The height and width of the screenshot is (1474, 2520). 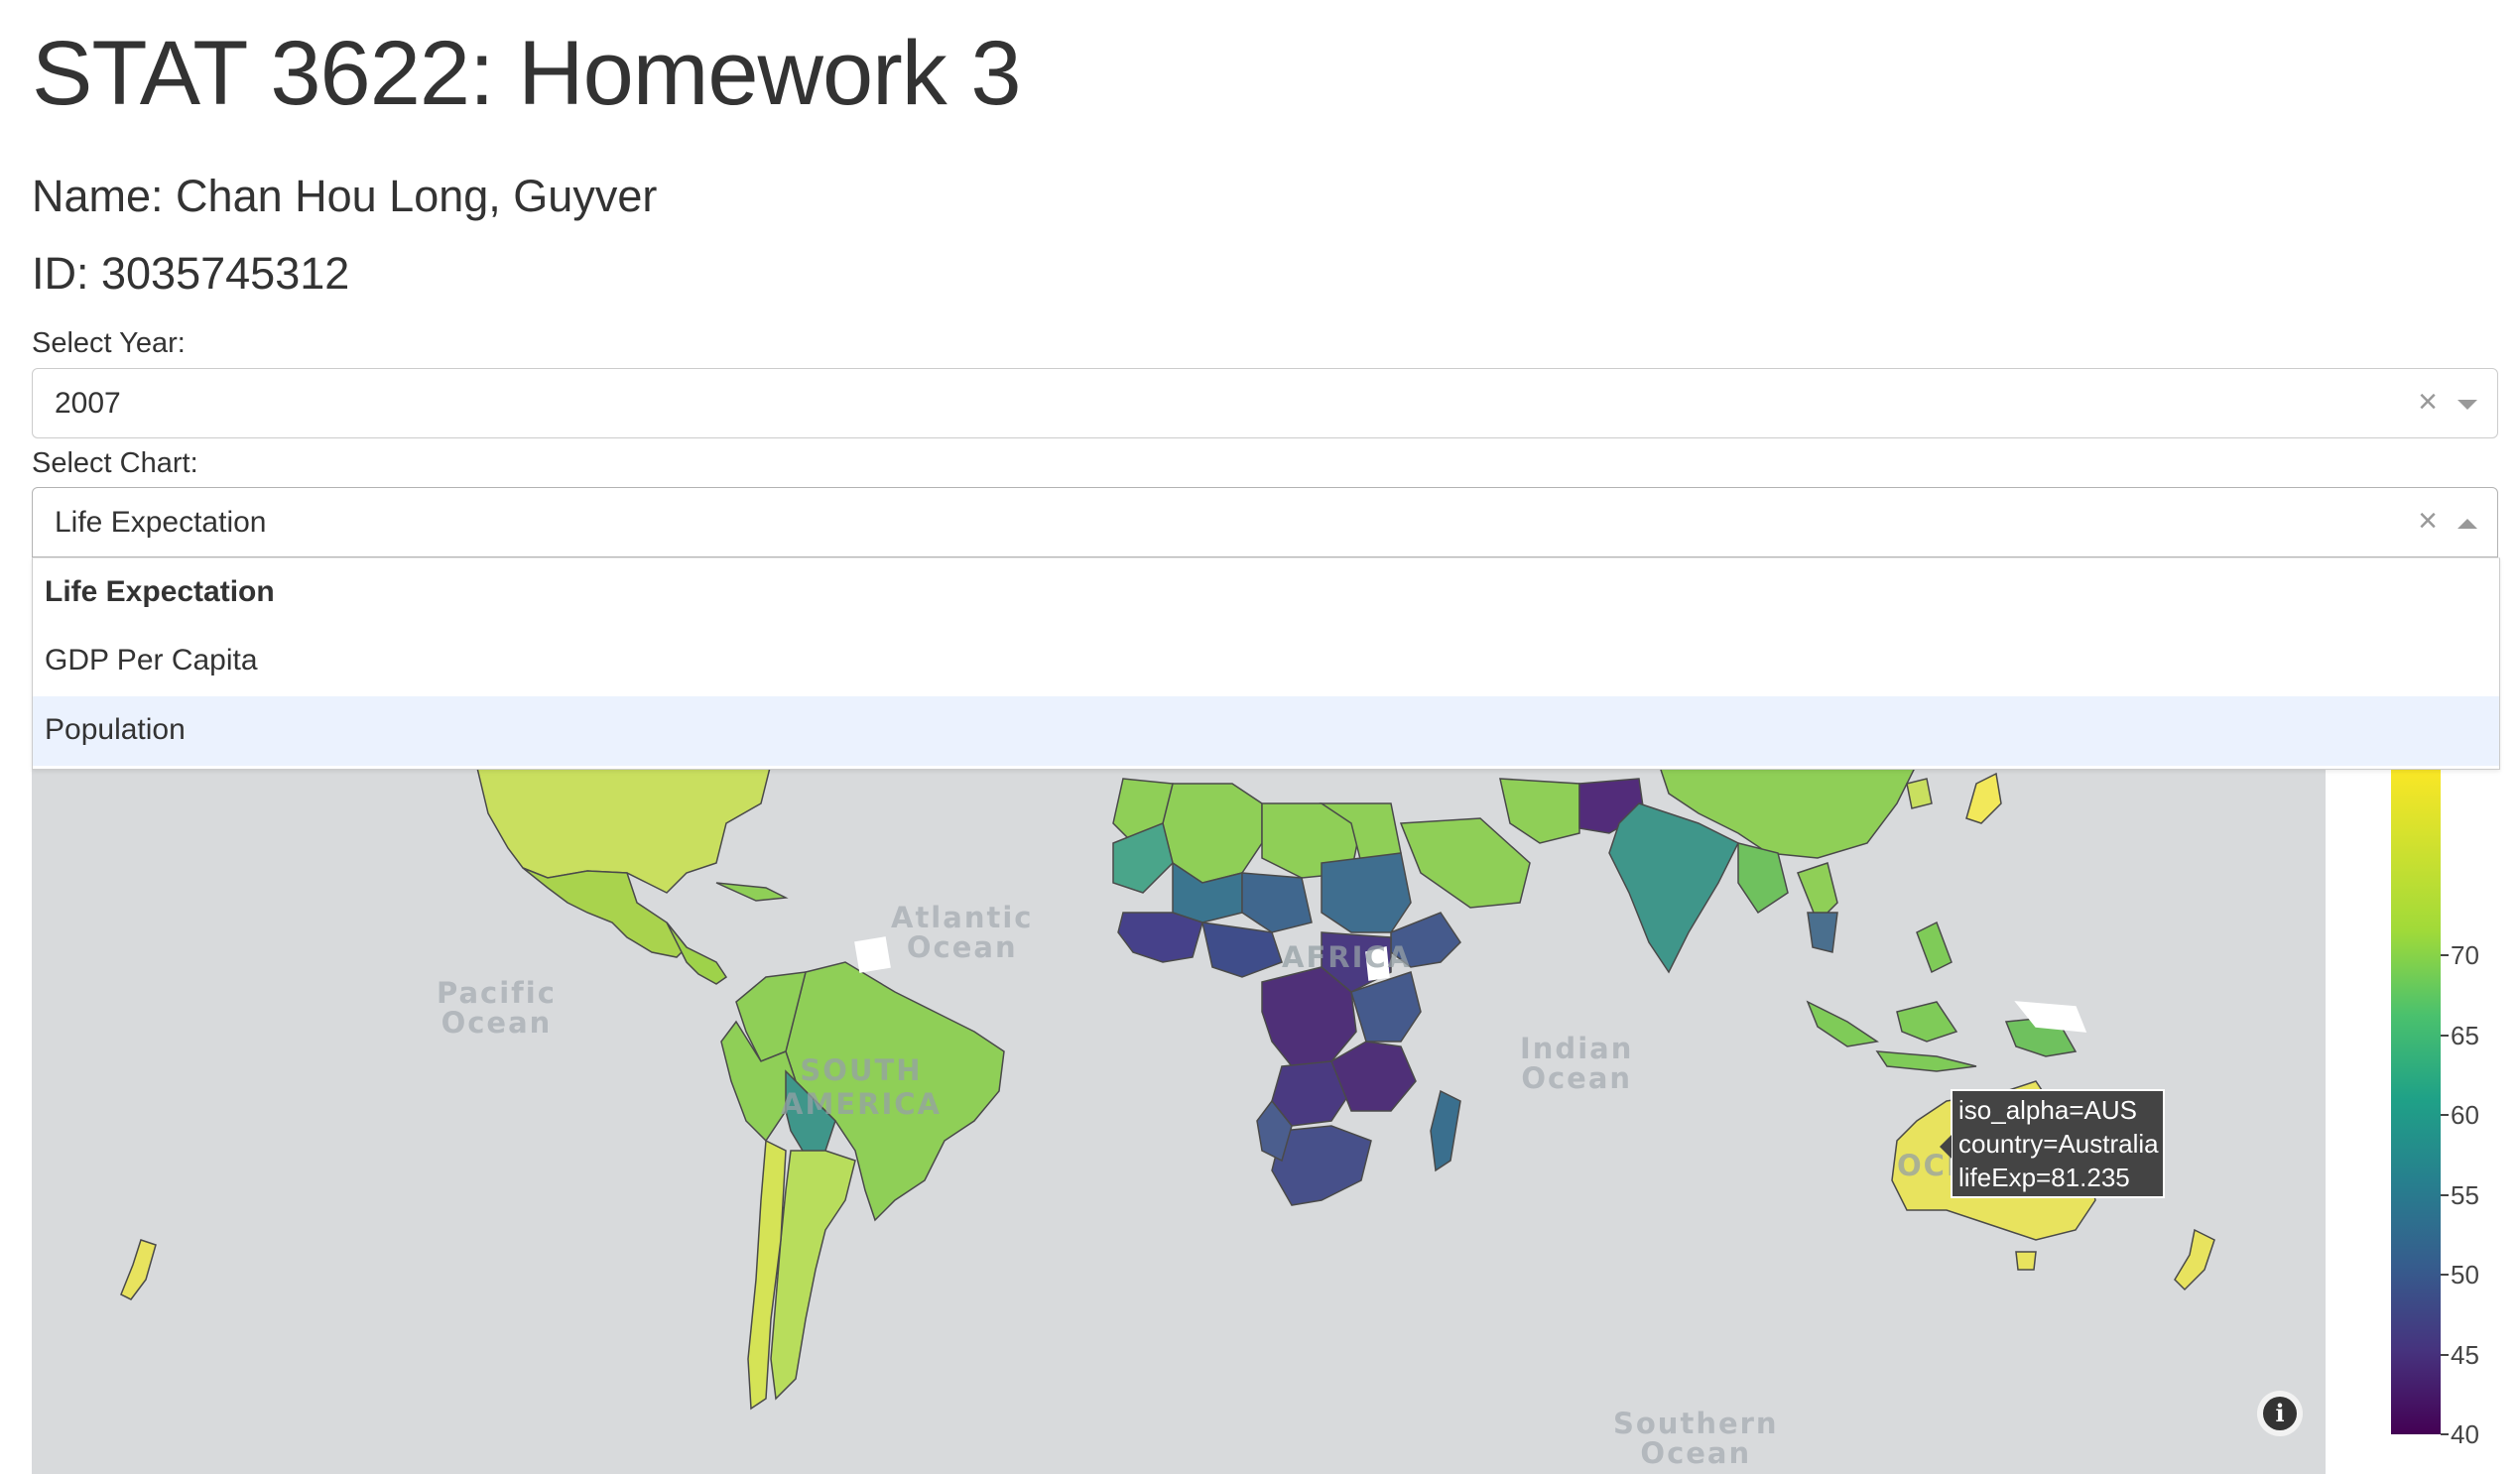 I want to click on year-clear-icon: ×, so click(x=2428, y=402).